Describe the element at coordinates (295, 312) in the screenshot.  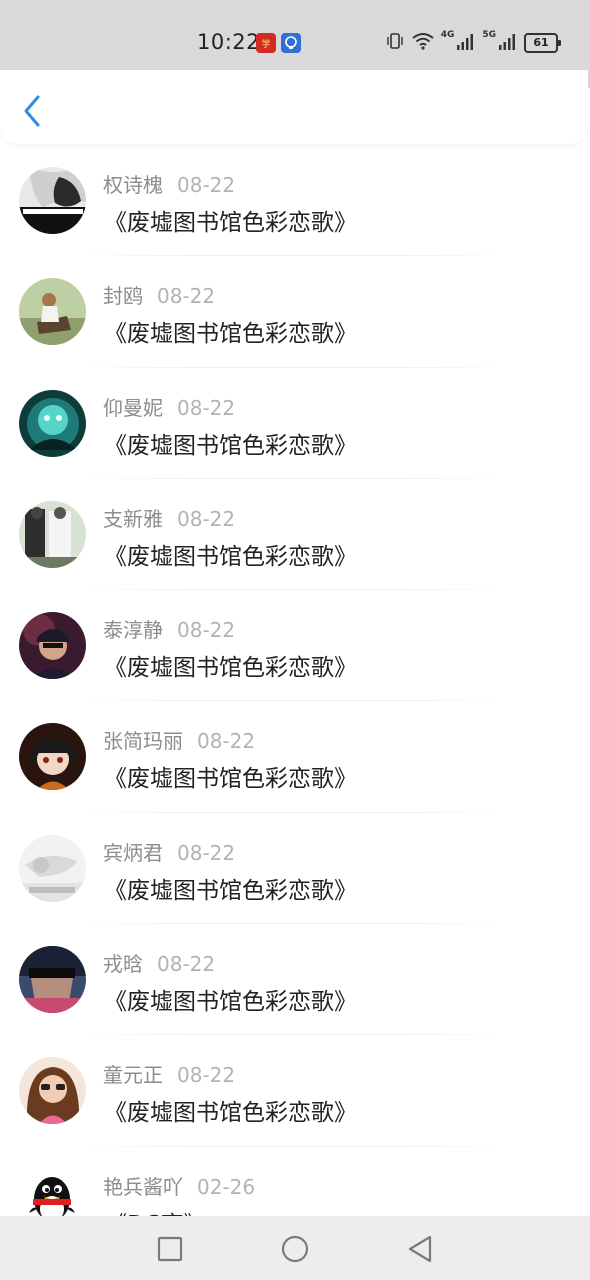
I see `list-item: 封鸥 08-22 《废墟图书馆色彩恋歌》` at that location.